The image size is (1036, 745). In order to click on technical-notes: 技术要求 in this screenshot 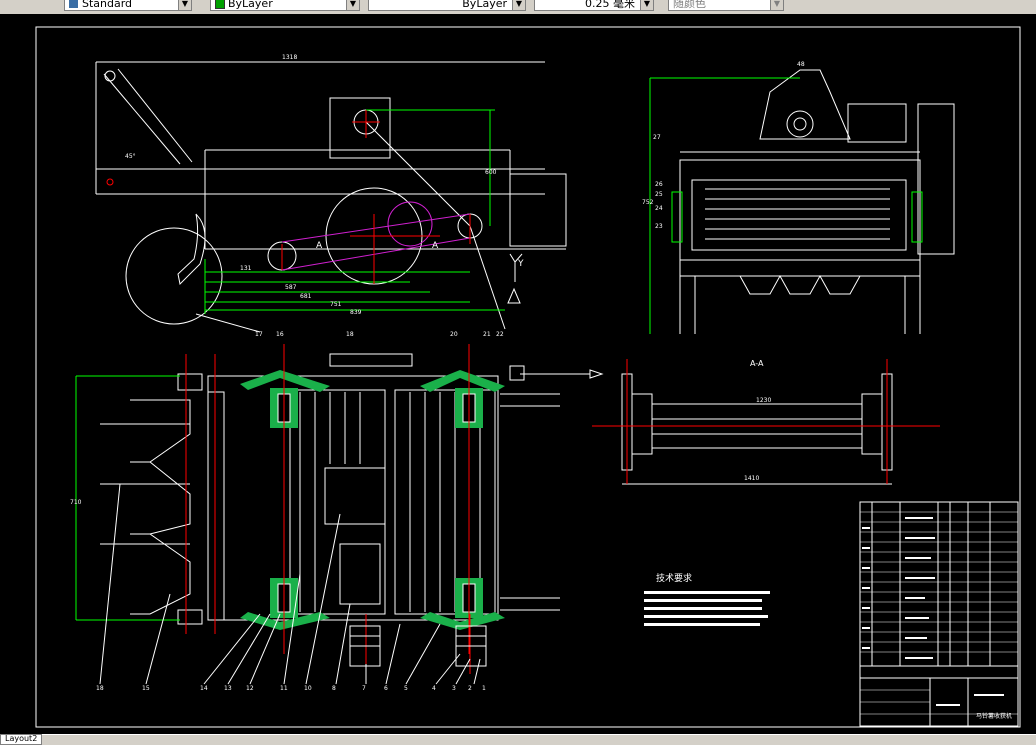, I will do `click(707, 599)`.